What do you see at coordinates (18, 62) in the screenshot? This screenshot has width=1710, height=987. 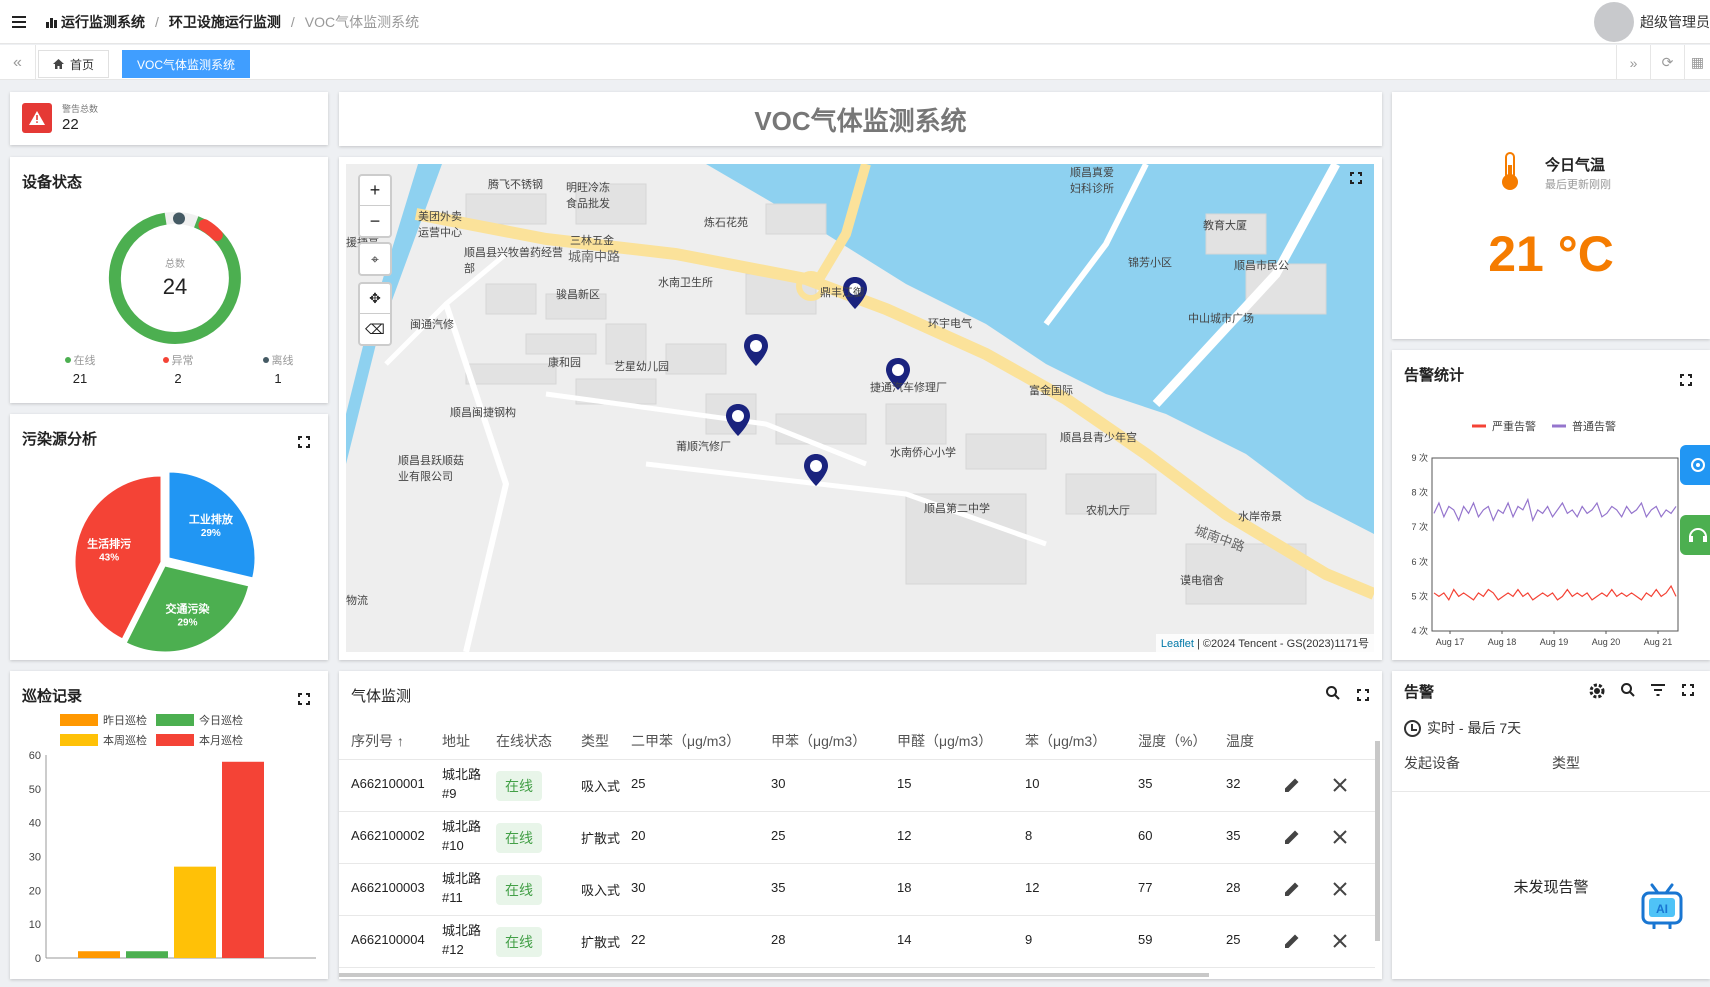 I see `tabs-scroll-left-icon: «` at bounding box center [18, 62].